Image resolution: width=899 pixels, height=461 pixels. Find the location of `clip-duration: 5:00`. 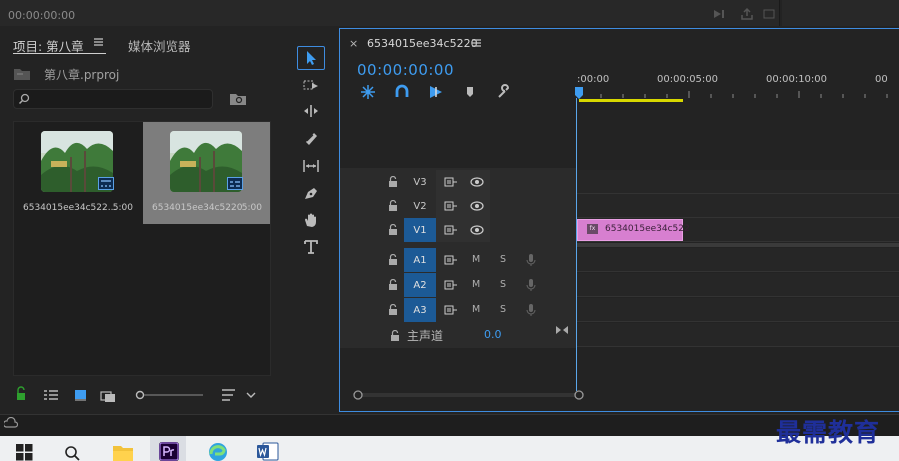

clip-duration: 5:00 is located at coordinates (251, 208).